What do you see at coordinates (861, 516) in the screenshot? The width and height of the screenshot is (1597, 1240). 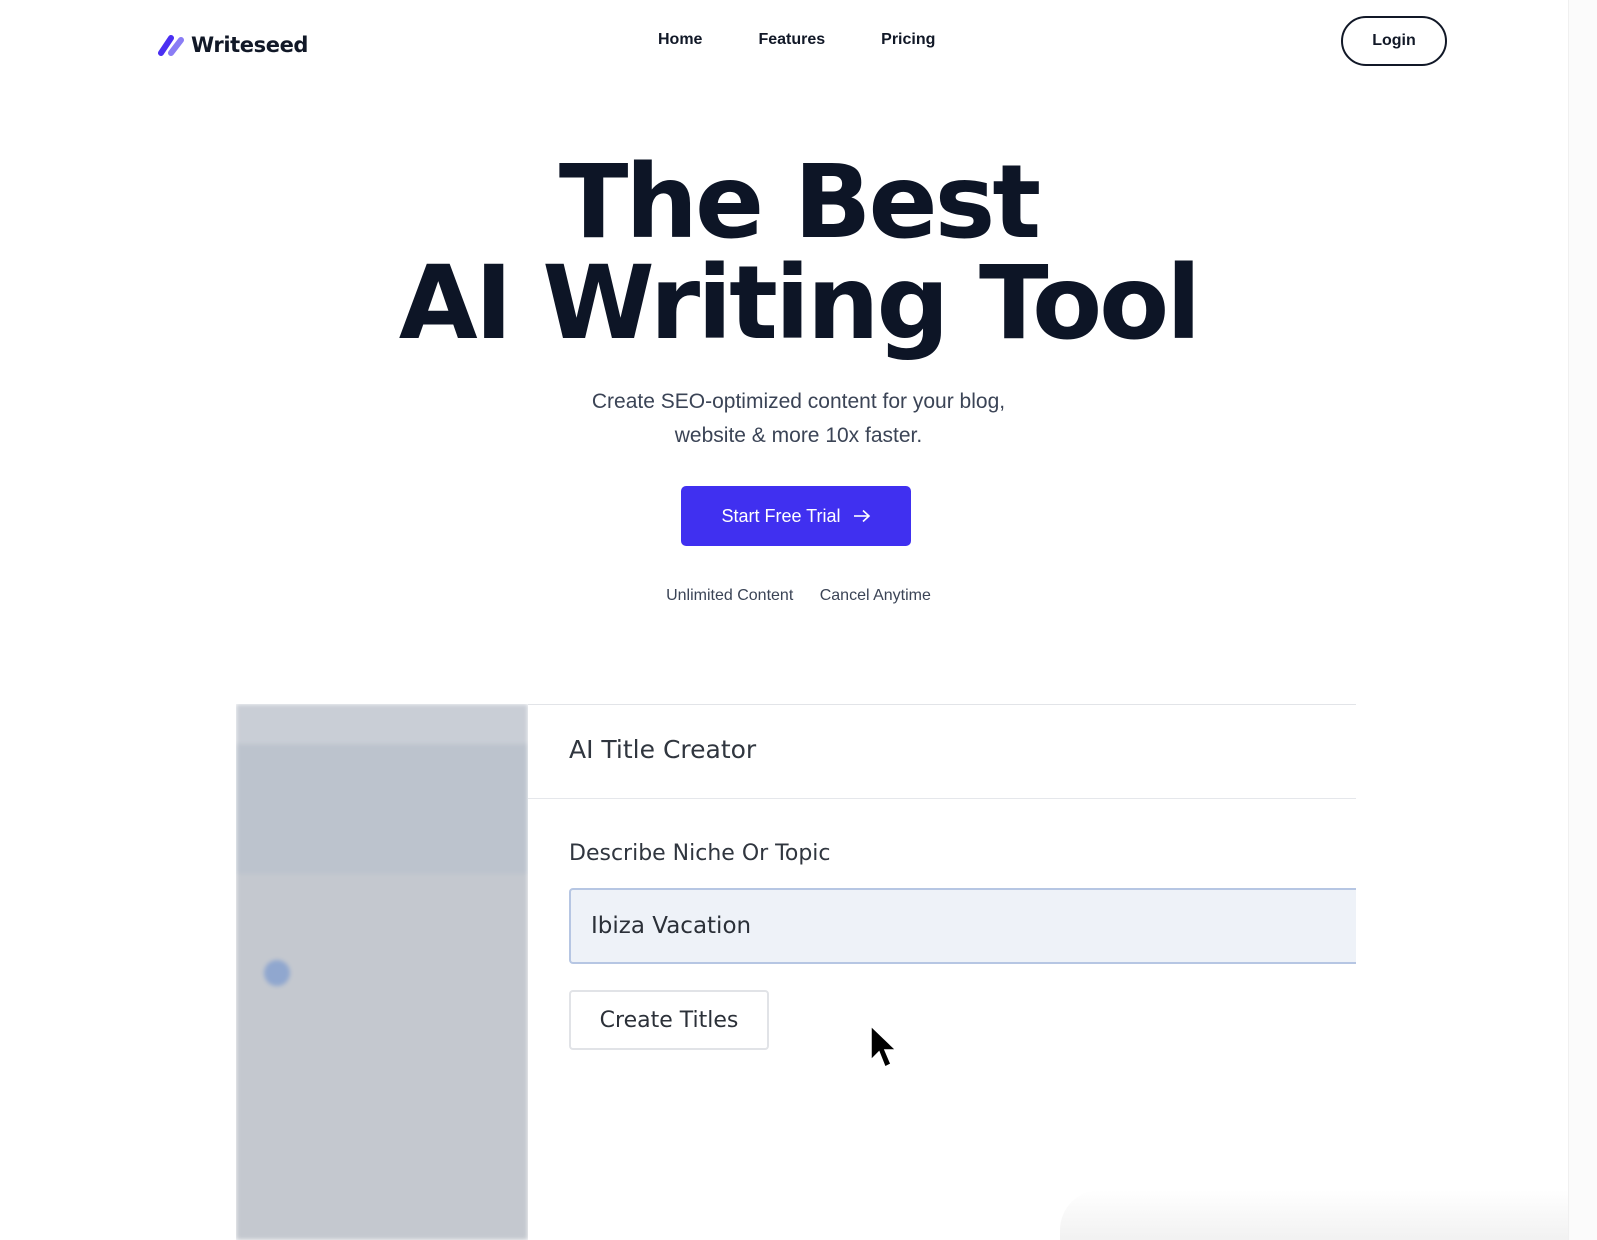 I see `arrow-right-icon` at bounding box center [861, 516].